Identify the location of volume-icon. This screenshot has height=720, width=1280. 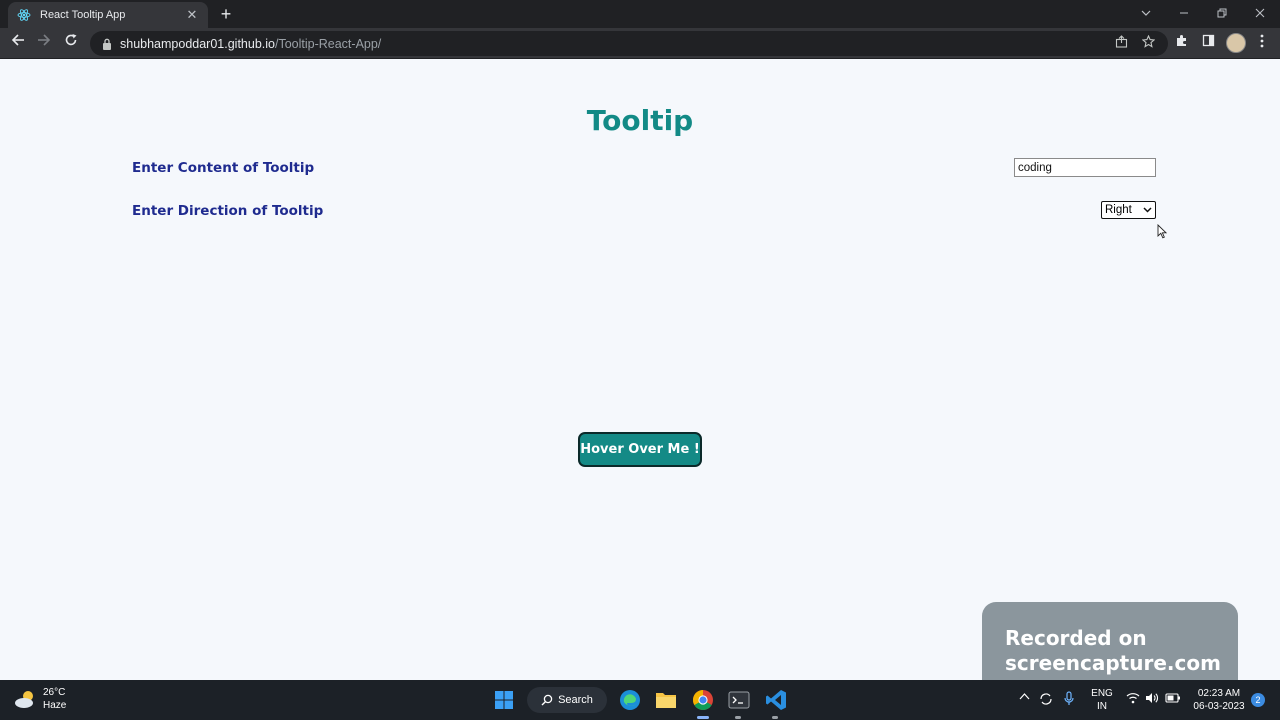
(1152, 699).